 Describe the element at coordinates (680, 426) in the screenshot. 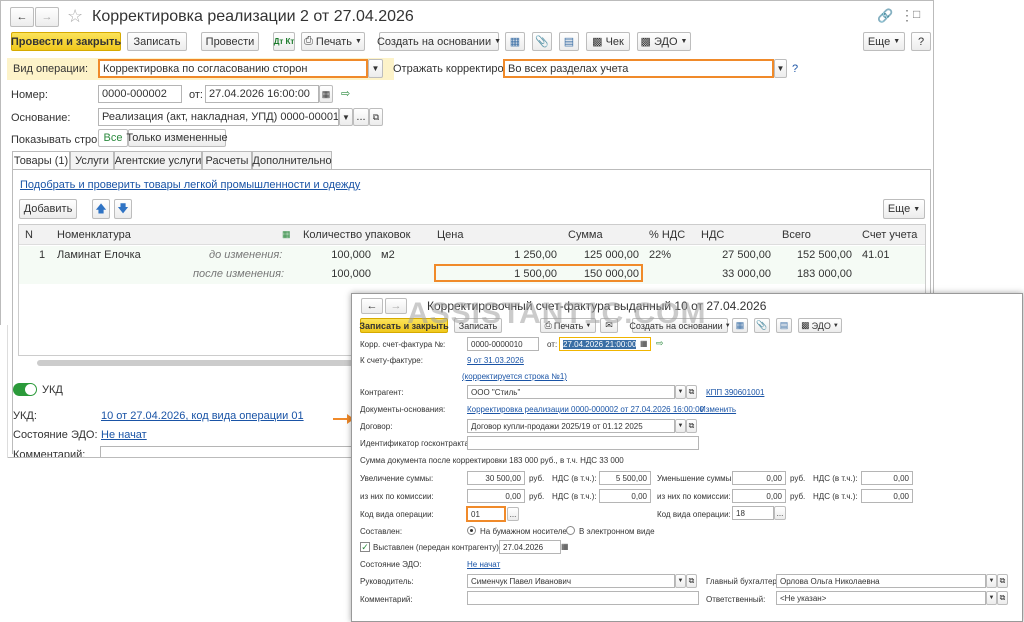

I see `contract-dropdown-icon: ▼` at that location.